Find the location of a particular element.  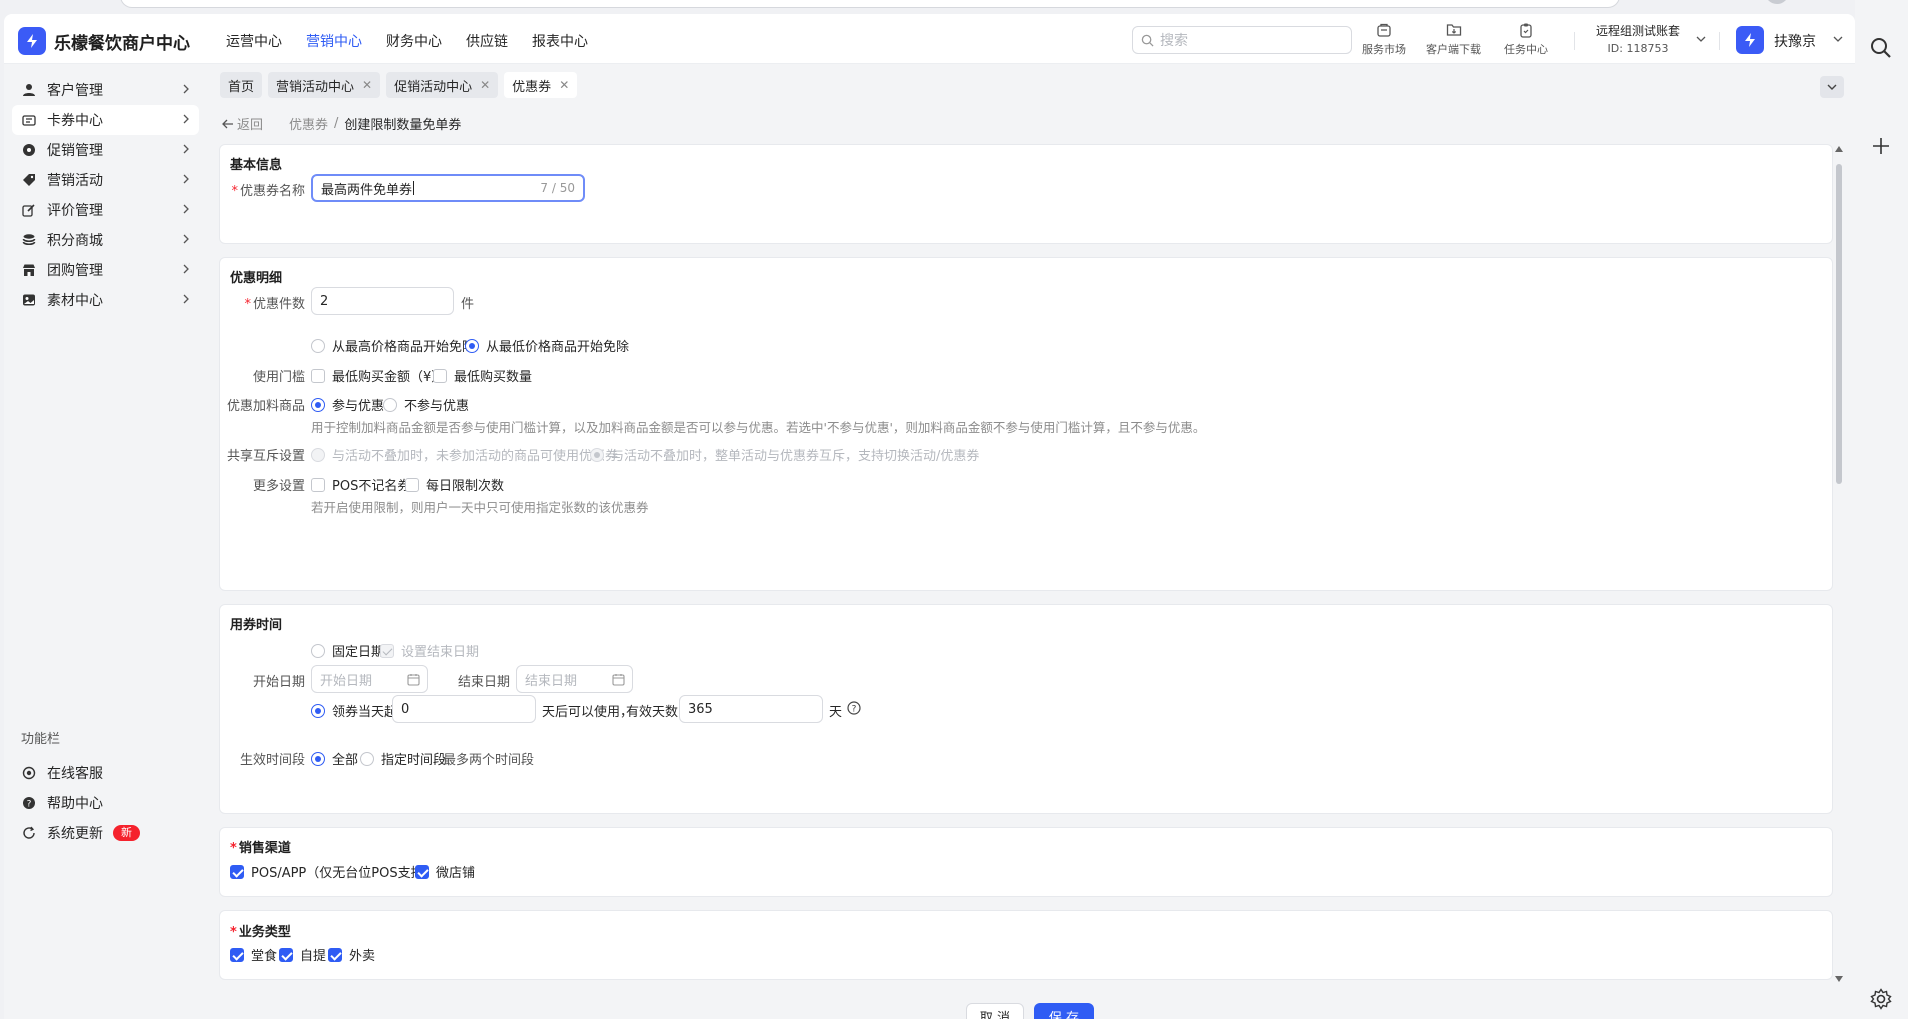

scrollbar-thumb is located at coordinates (1839, 324).